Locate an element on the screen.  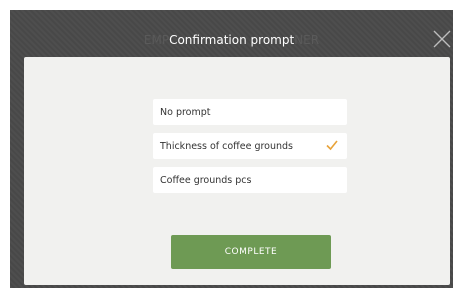
option-label: Coffee grounds pcs is located at coordinates (206, 180).